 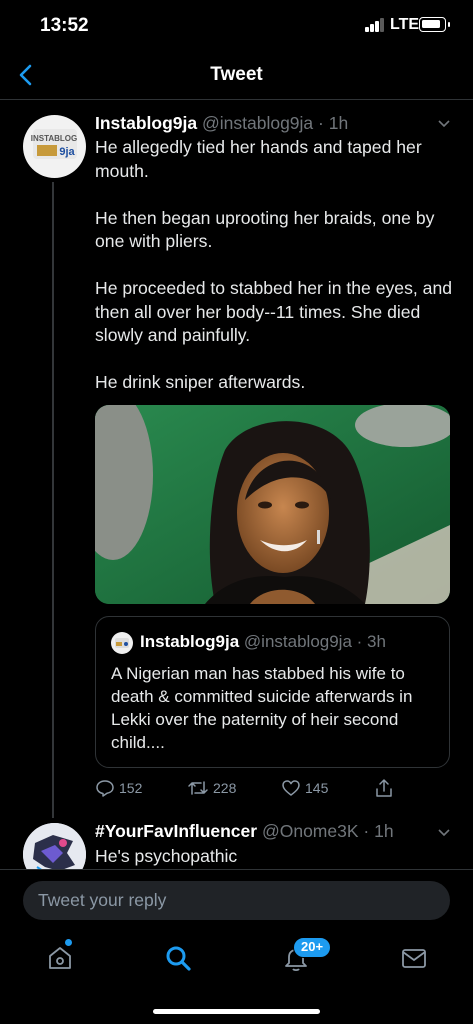 What do you see at coordinates (375, 25) in the screenshot?
I see `signal-icon` at bounding box center [375, 25].